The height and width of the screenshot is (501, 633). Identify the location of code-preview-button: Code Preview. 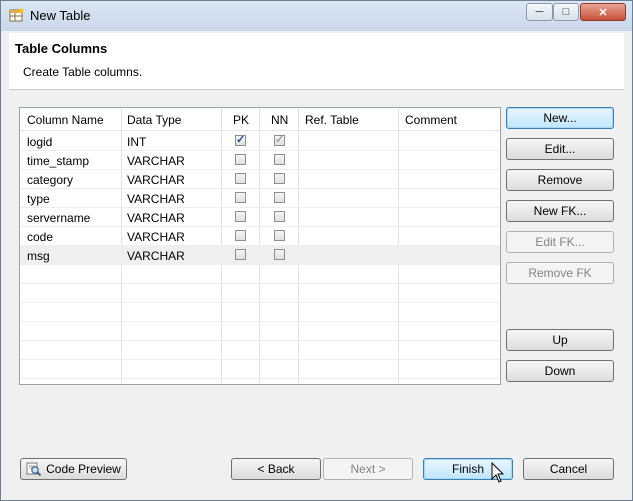
(73, 469).